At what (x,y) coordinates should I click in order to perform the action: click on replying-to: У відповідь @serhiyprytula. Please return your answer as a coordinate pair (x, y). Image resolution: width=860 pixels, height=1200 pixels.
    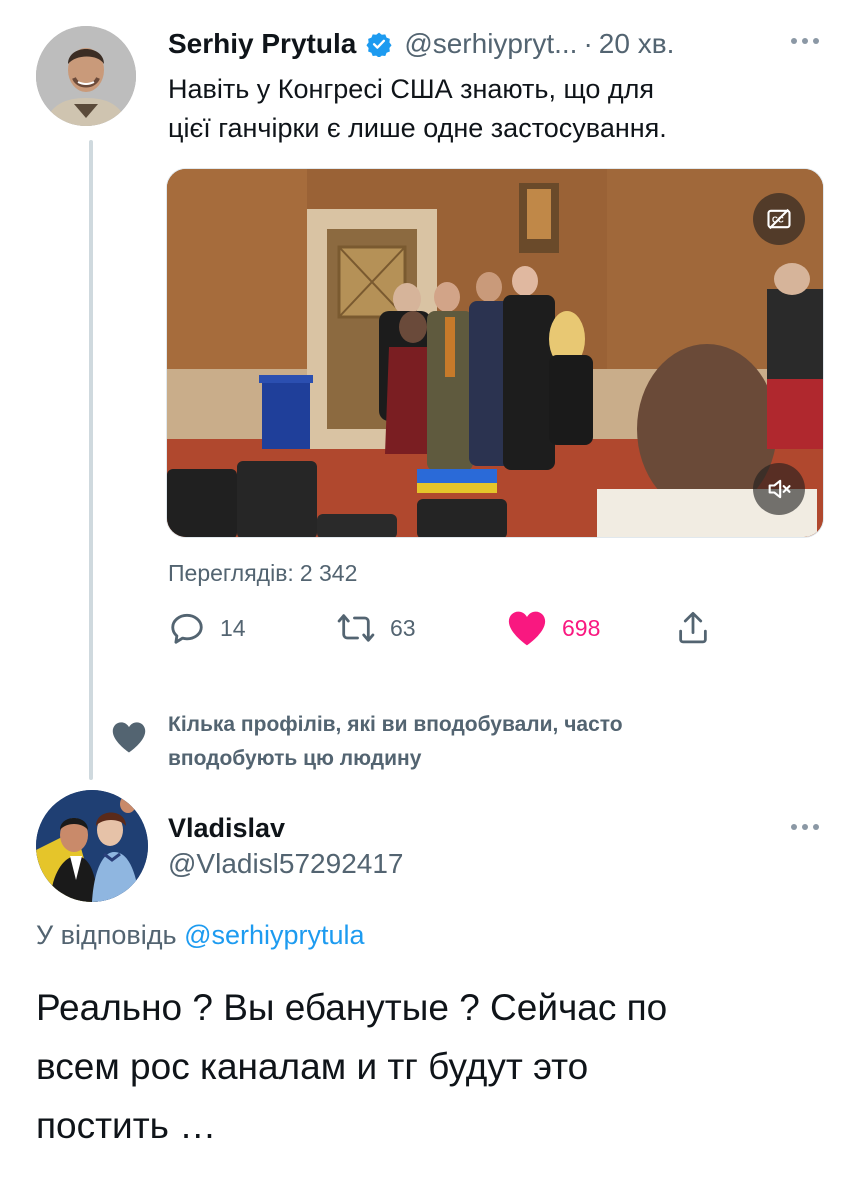
    Looking at the image, I should click on (200, 935).